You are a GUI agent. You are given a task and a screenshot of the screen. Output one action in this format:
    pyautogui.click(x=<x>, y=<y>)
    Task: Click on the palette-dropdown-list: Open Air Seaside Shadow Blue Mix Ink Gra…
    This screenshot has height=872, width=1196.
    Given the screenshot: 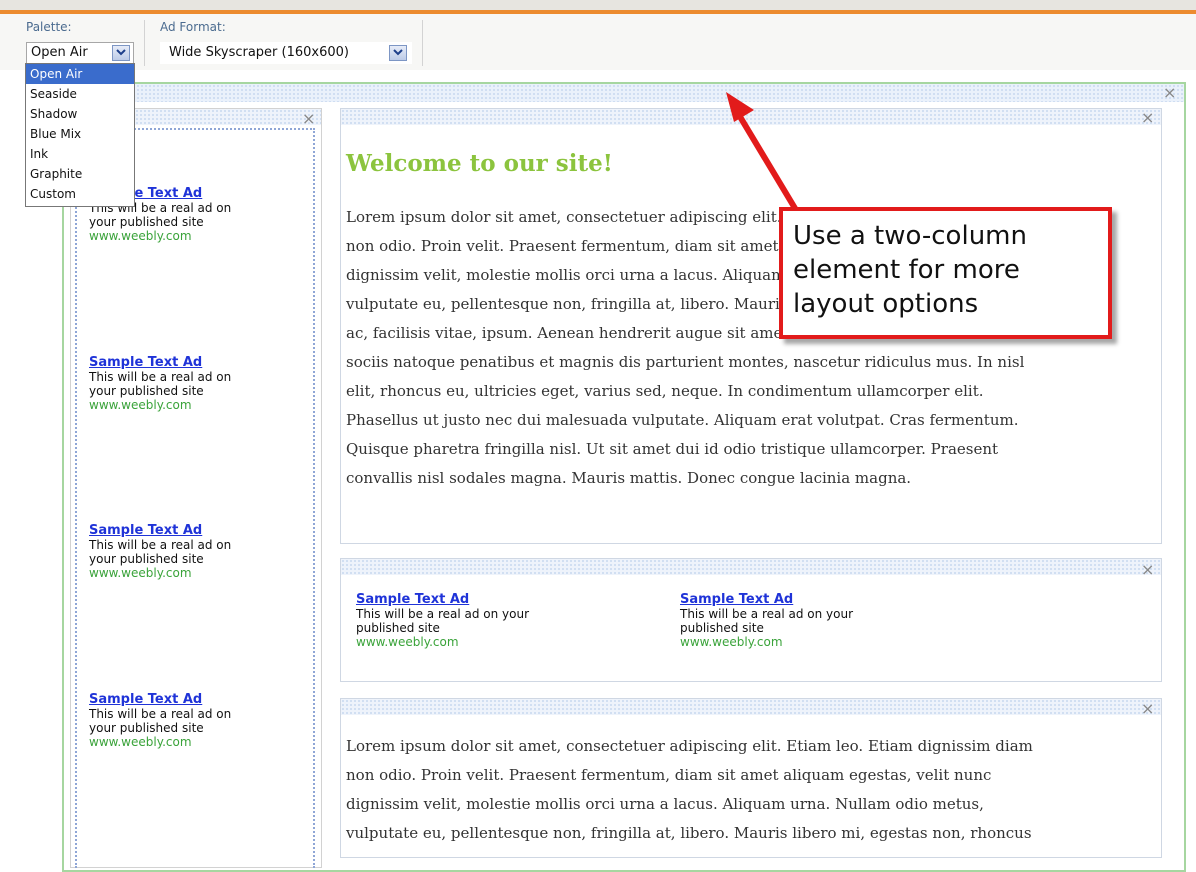 What is the action you would take?
    pyautogui.click(x=80, y=135)
    